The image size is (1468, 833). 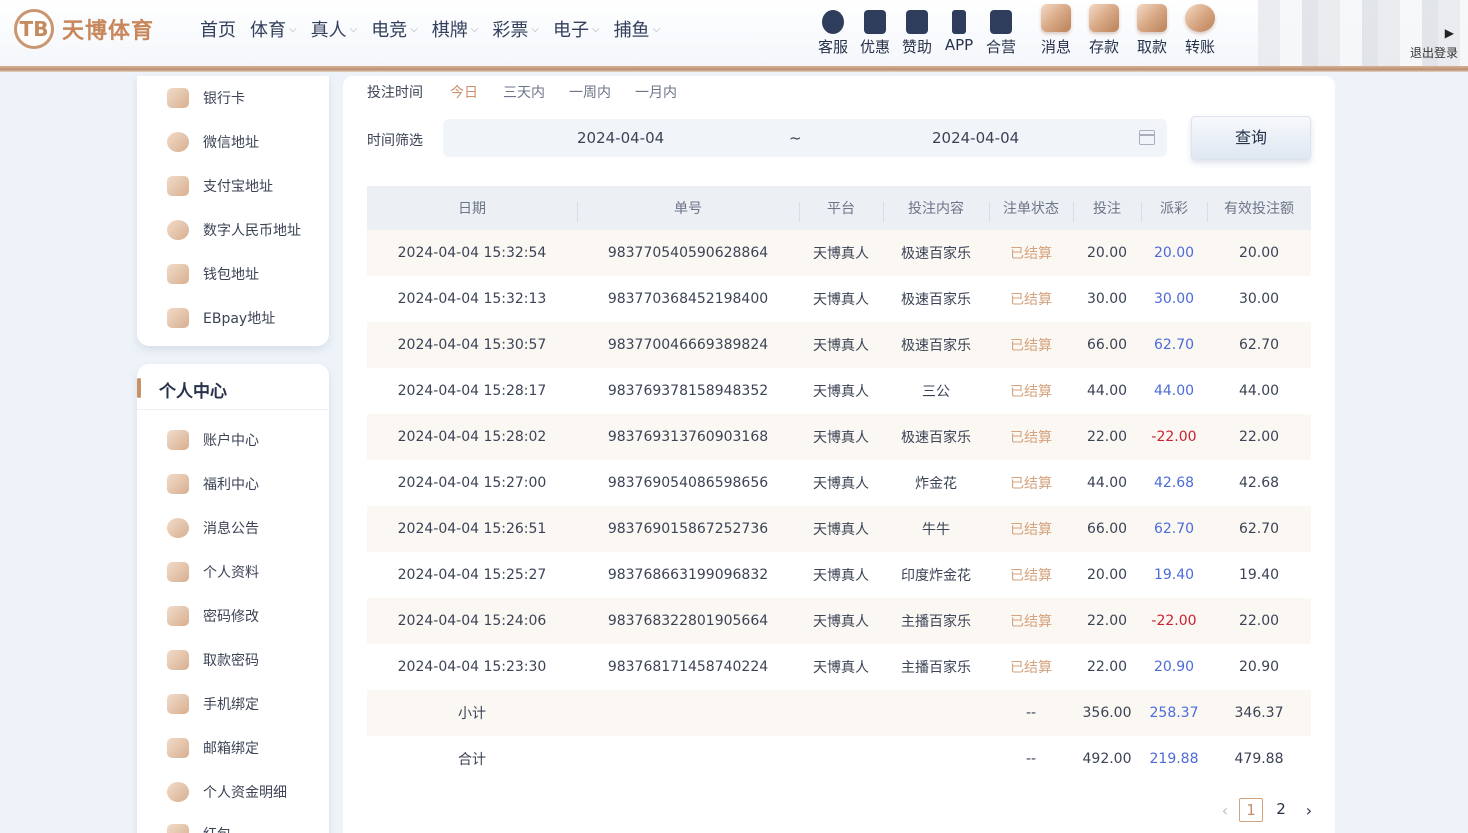 I want to click on cell-bet-content: 主播百家乐, so click(x=936, y=668).